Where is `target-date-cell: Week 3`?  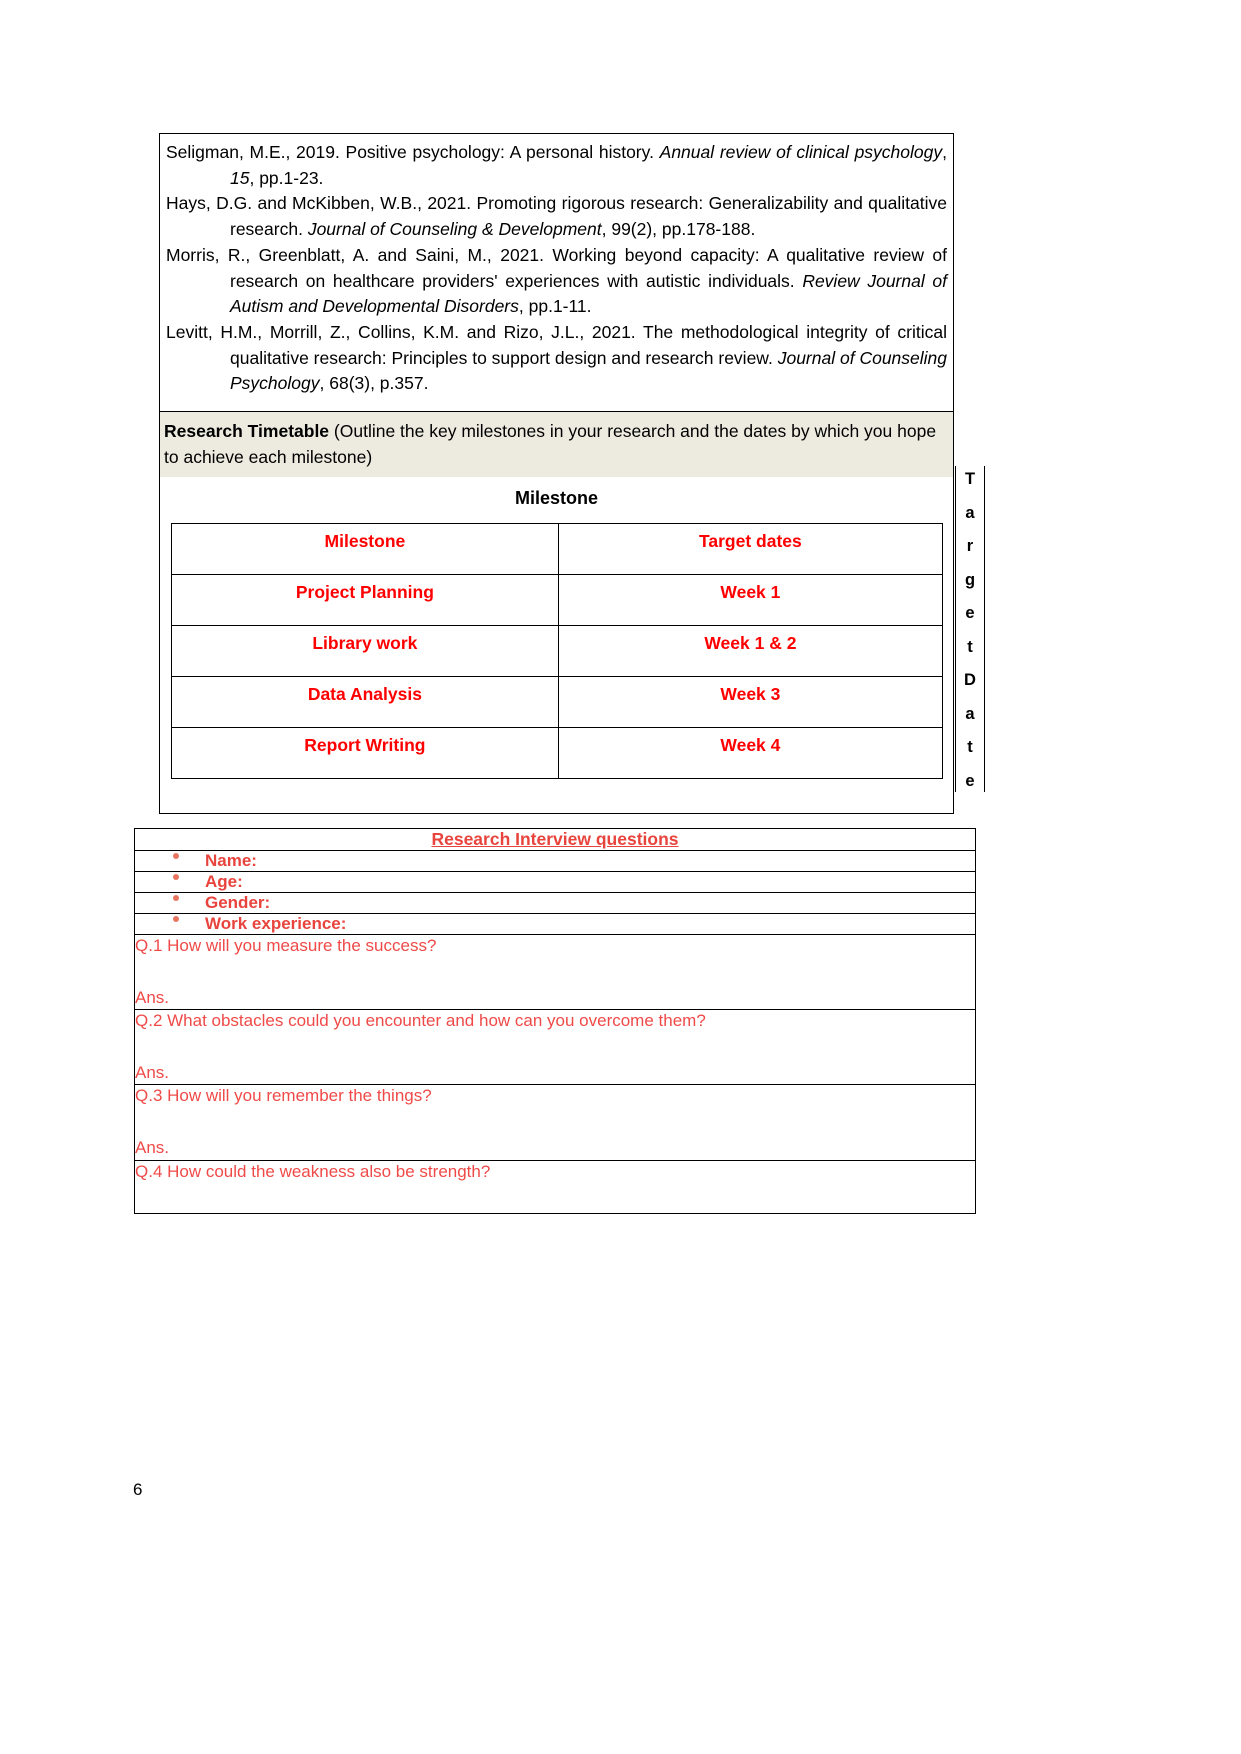 target-date-cell: Week 3 is located at coordinates (750, 701).